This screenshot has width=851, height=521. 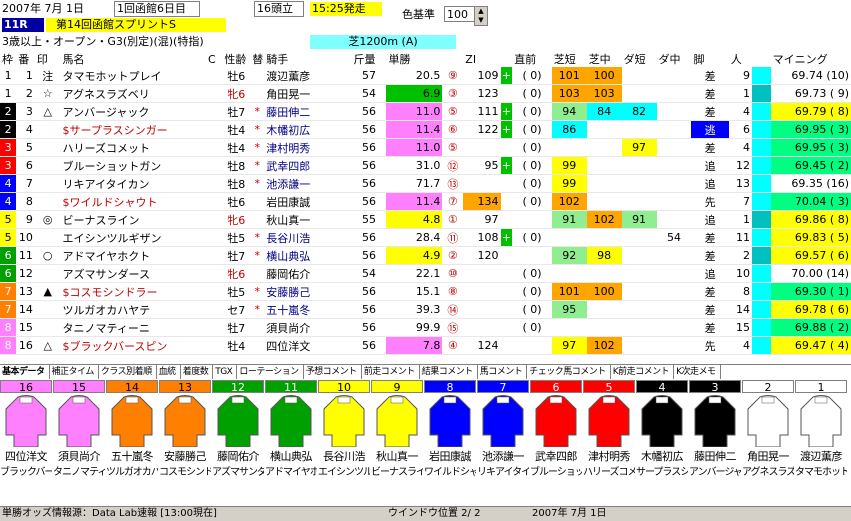 What do you see at coordinates (556, 431) in the screenshot?
I see `silk-column: 6 武幸四郎ブルーショットガン` at bounding box center [556, 431].